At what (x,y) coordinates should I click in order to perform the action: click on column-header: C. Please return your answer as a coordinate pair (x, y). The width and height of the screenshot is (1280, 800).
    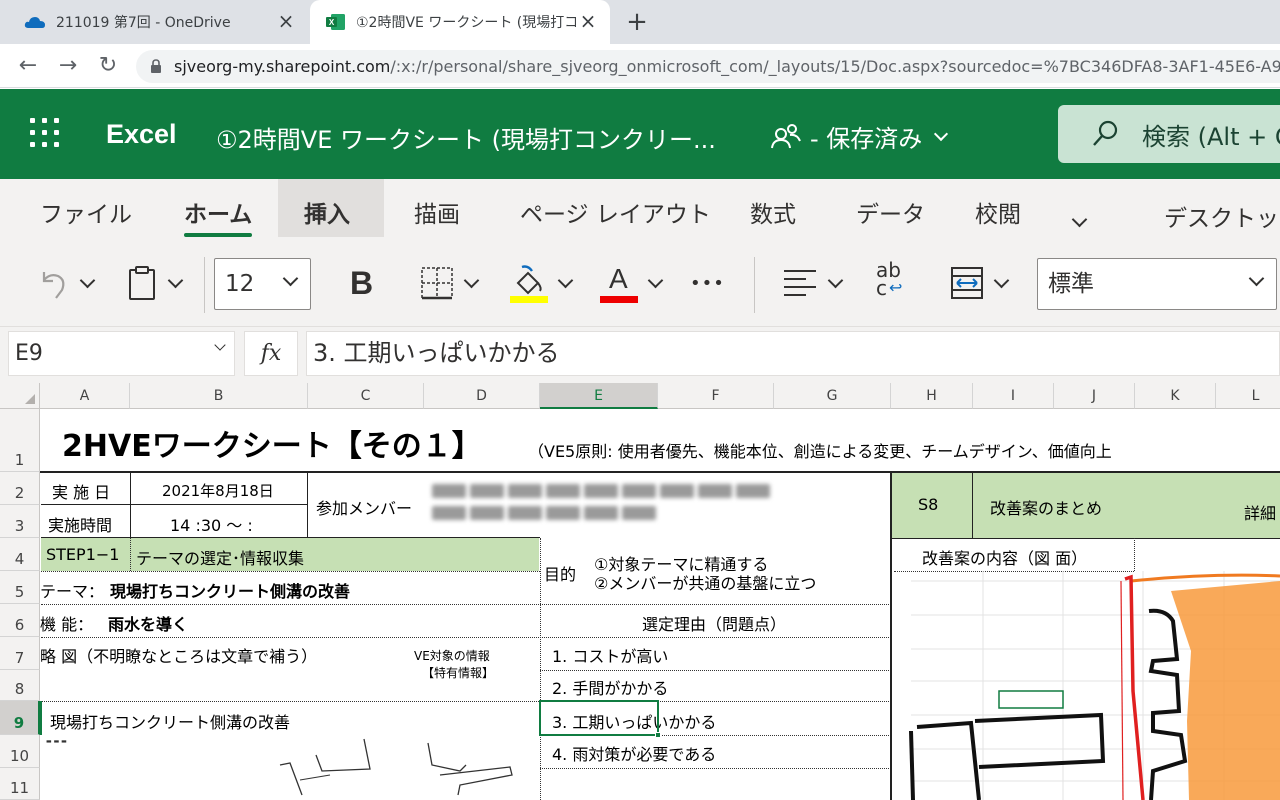
    Looking at the image, I should click on (366, 396).